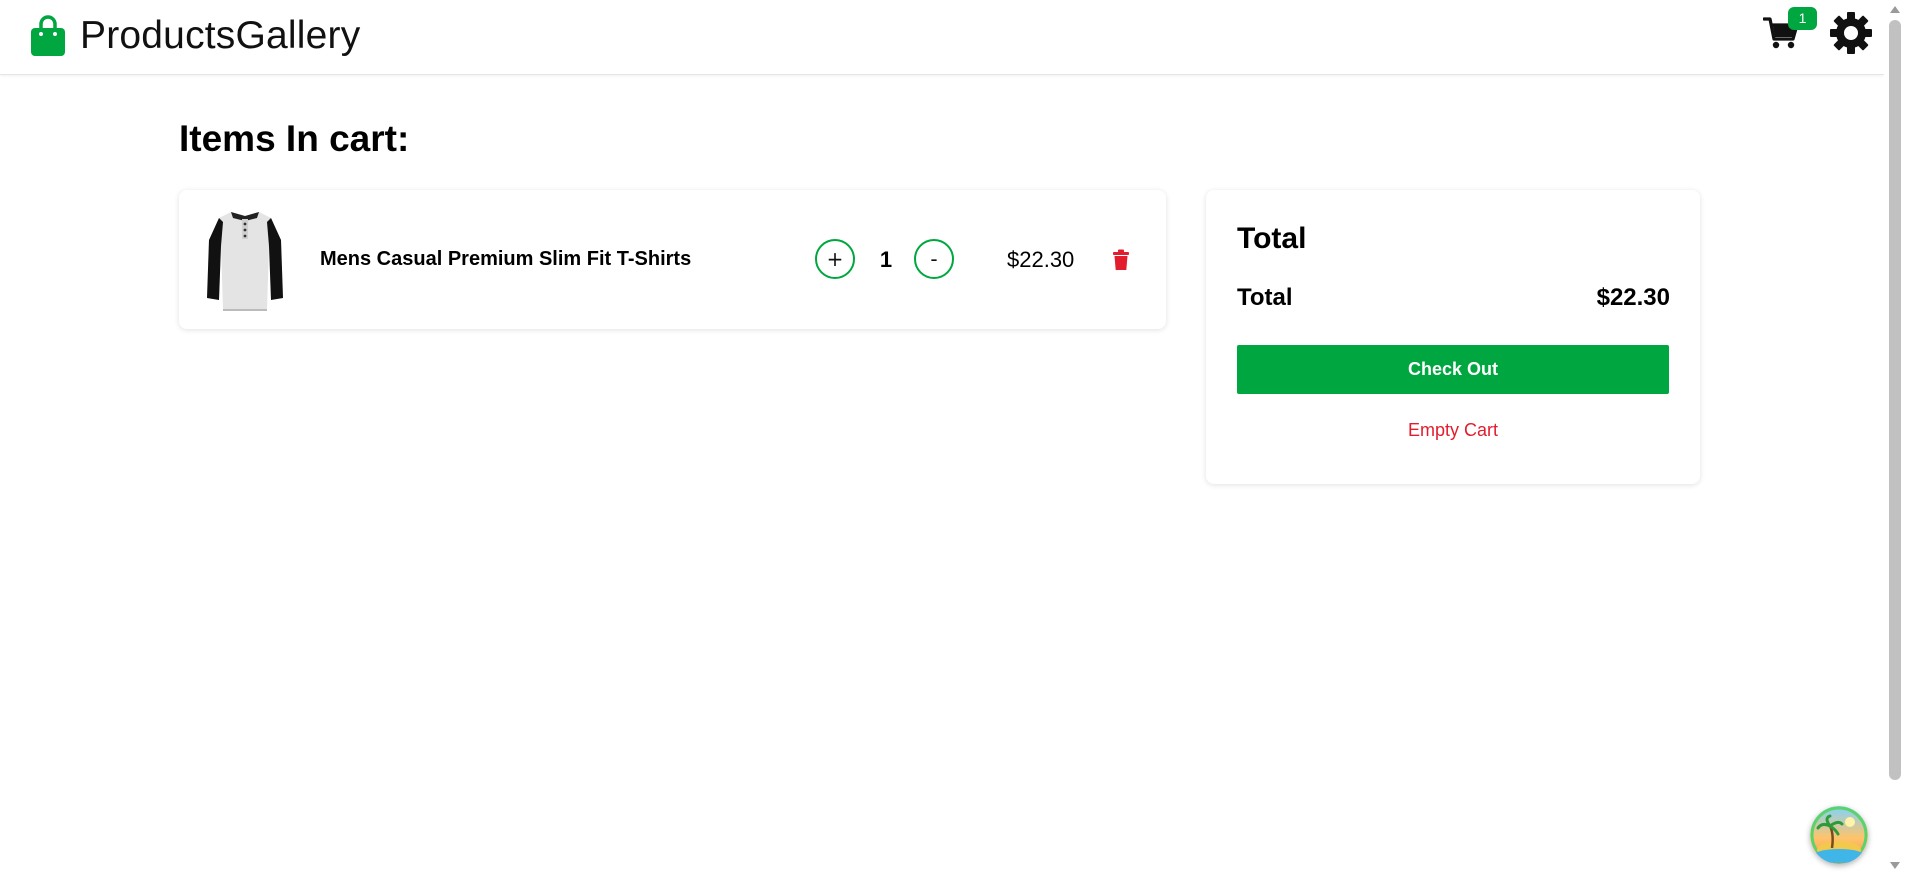 This screenshot has width=1906, height=876. What do you see at coordinates (1788, 31) in the screenshot?
I see `cart-button: 1` at bounding box center [1788, 31].